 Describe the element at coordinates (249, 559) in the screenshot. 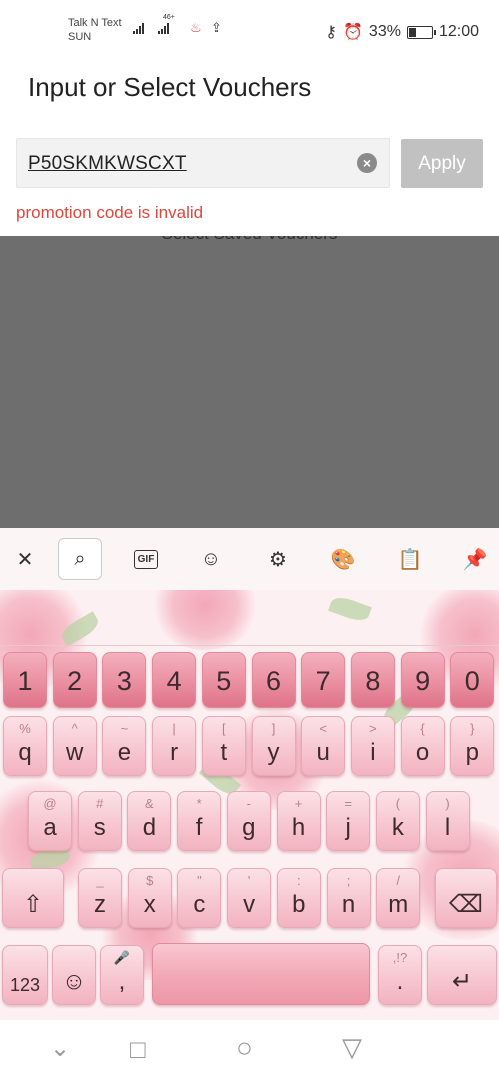

I see `keyboard-toolbar: ✕ ⌕ GIF ☺ ⚙ 🎨 📋 📌` at that location.